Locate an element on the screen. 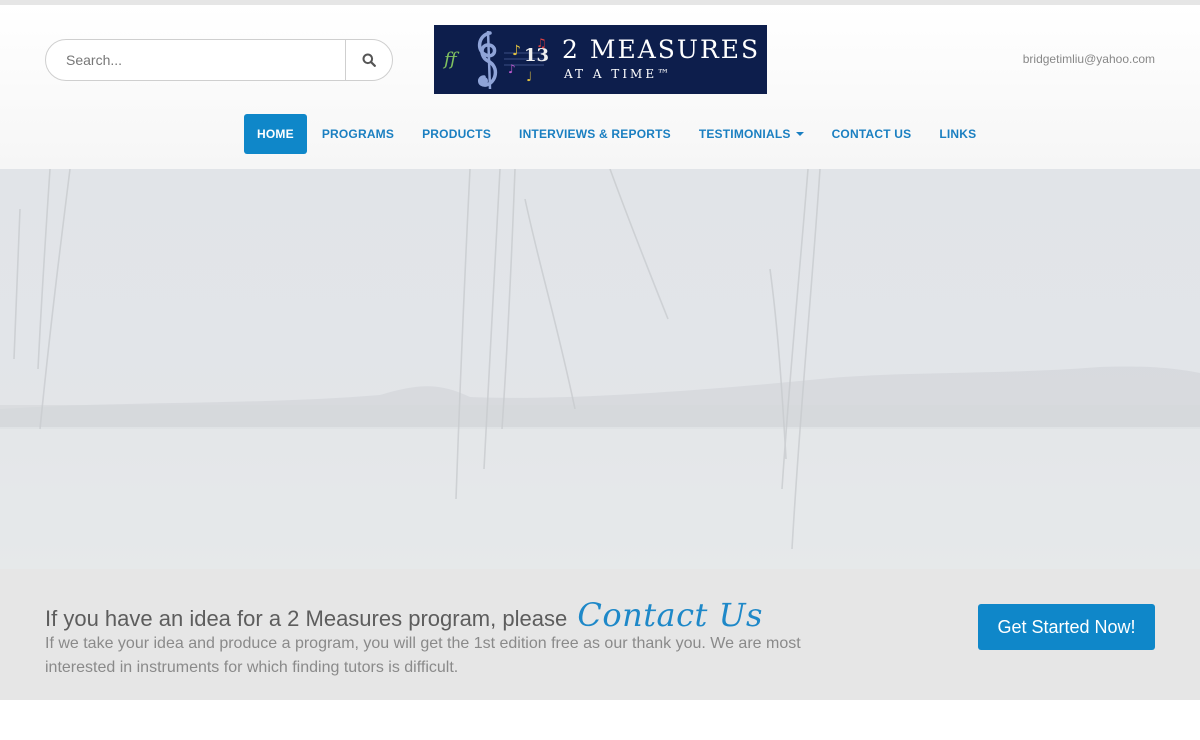 This screenshot has height=740, width=1200. search-button is located at coordinates (368, 60).